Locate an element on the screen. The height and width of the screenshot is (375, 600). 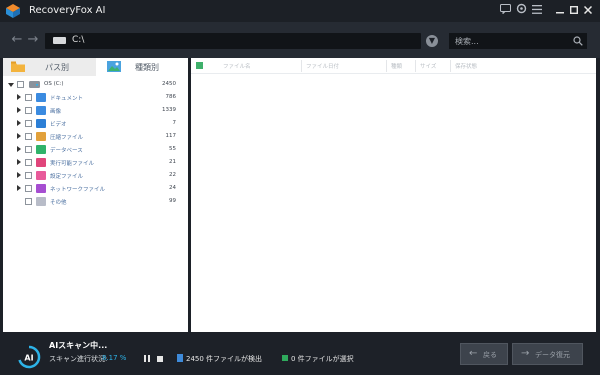
tree-item-count: 55 is located at coordinates (172, 149).